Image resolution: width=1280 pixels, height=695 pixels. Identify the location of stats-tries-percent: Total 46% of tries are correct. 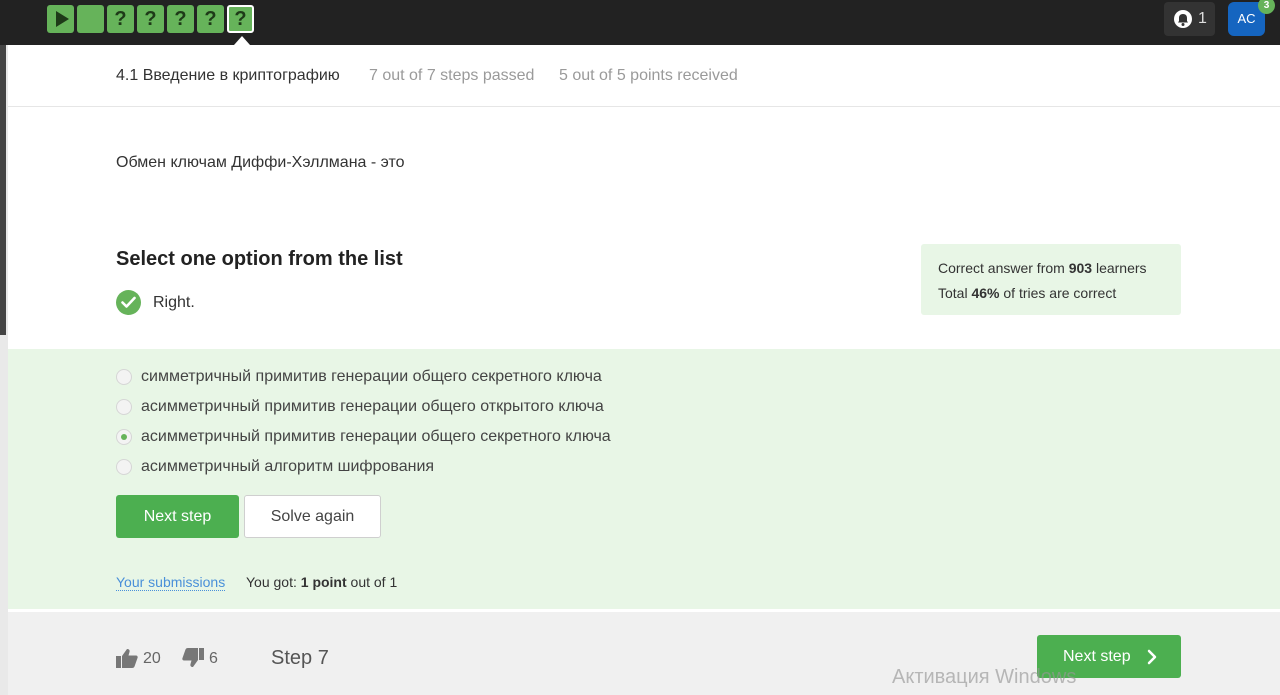
(1027, 293).